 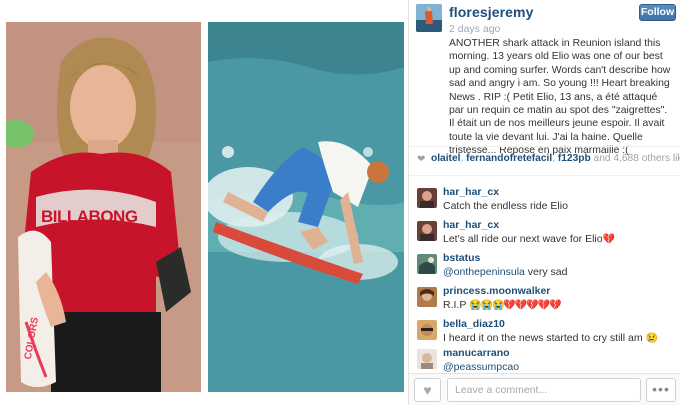 I want to click on comment-text: @onthepeninsula very sad, so click(x=505, y=272).